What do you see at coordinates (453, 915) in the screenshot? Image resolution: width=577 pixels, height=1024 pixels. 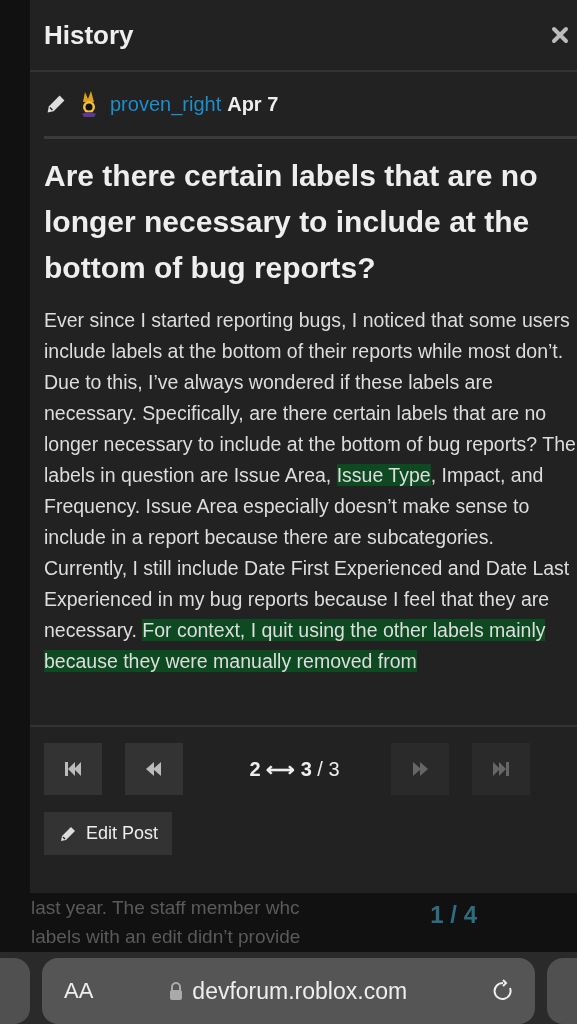 I see `post-counter: 1 / 4` at bounding box center [453, 915].